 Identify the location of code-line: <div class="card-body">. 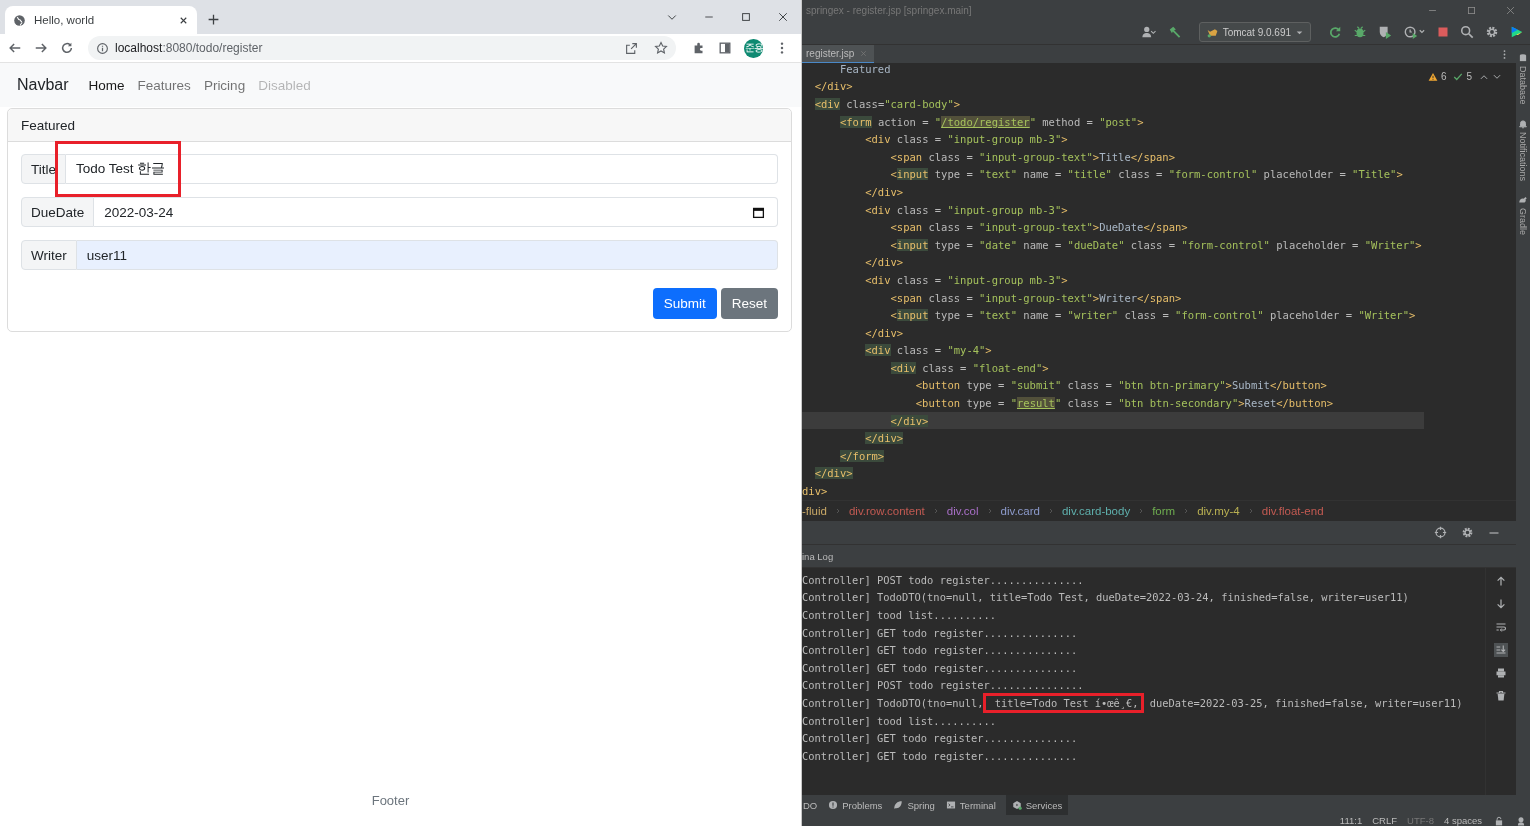
(887, 104).